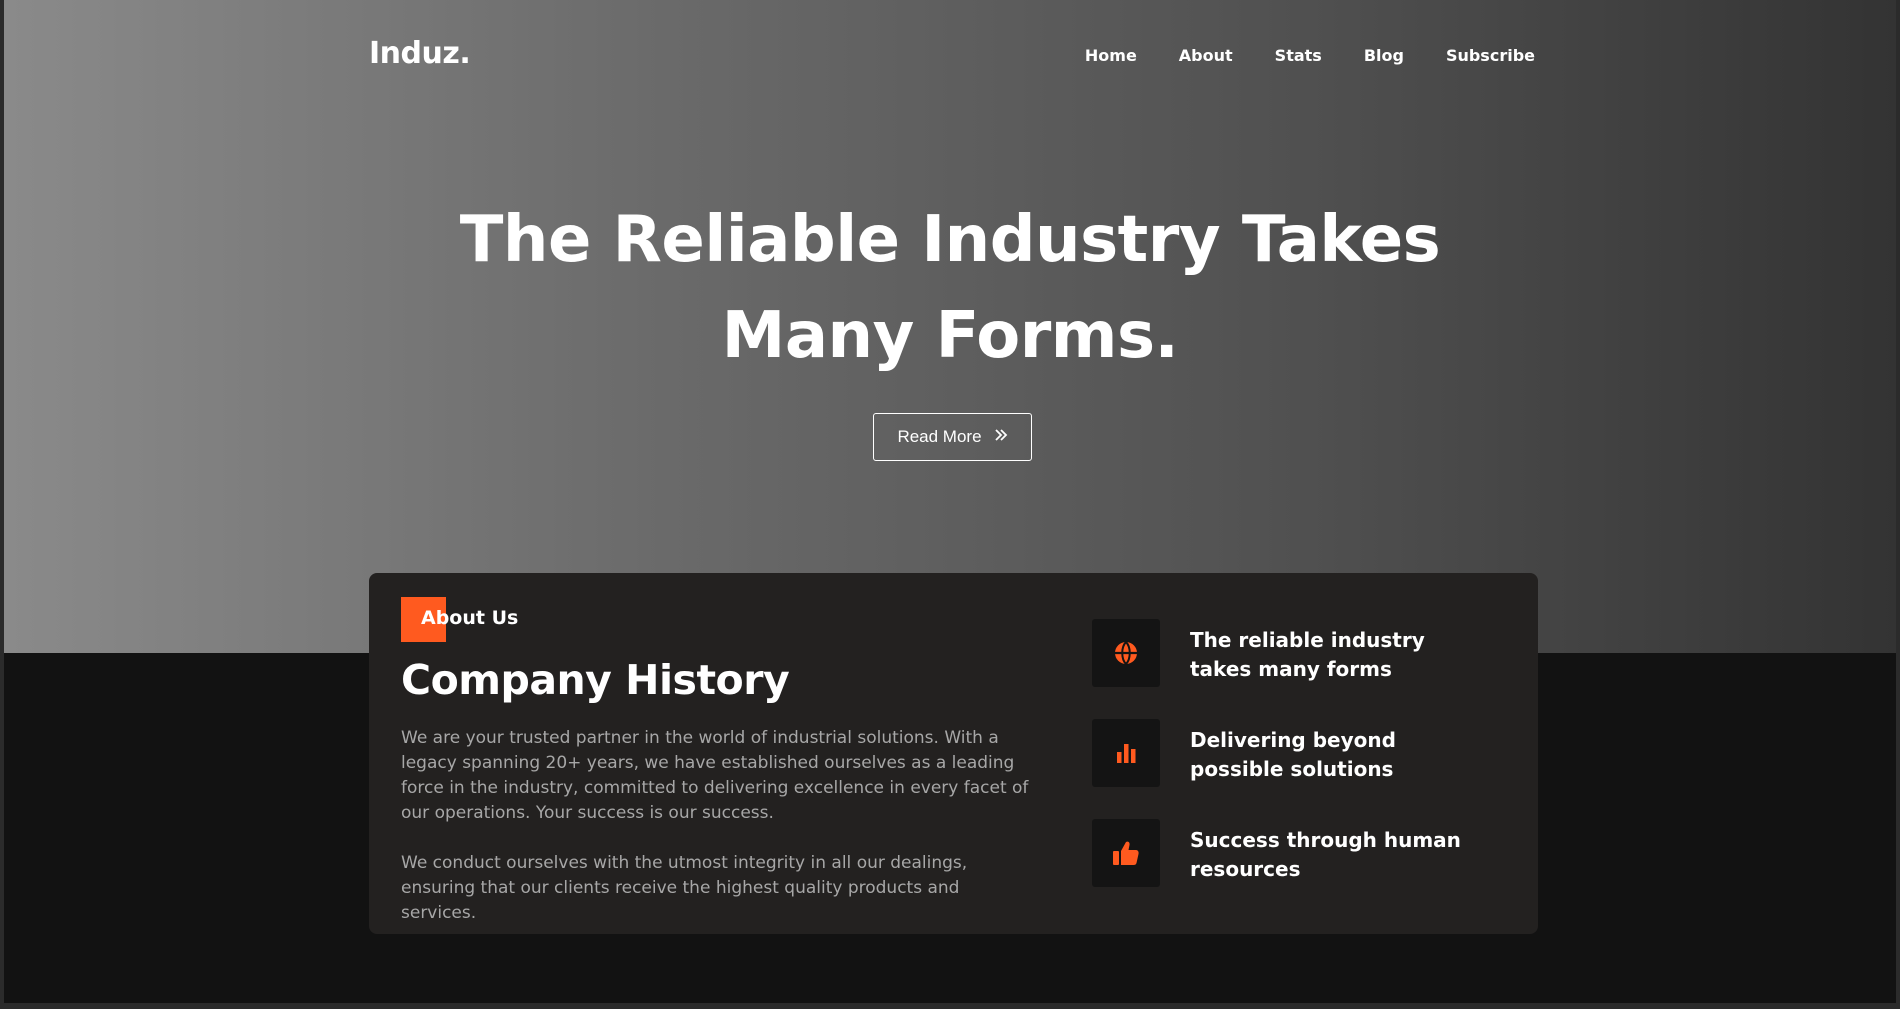 This screenshot has height=1009, width=1900. What do you see at coordinates (1126, 653) in the screenshot?
I see `globe-icon` at bounding box center [1126, 653].